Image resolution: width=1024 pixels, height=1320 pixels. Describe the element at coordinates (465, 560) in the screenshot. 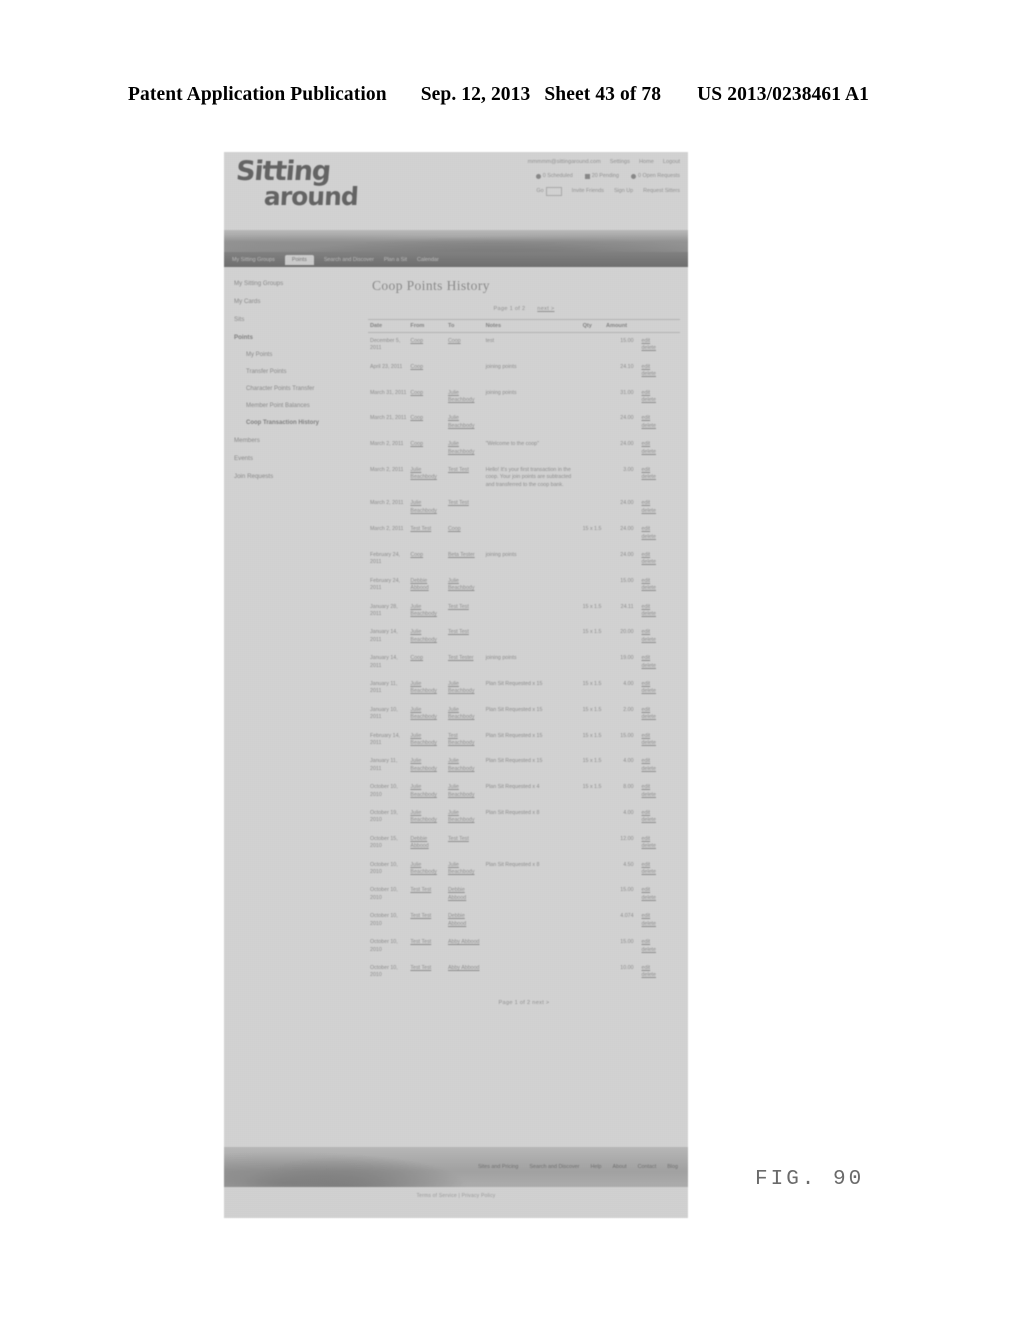

I see `cell-to: Beta Tester` at that location.